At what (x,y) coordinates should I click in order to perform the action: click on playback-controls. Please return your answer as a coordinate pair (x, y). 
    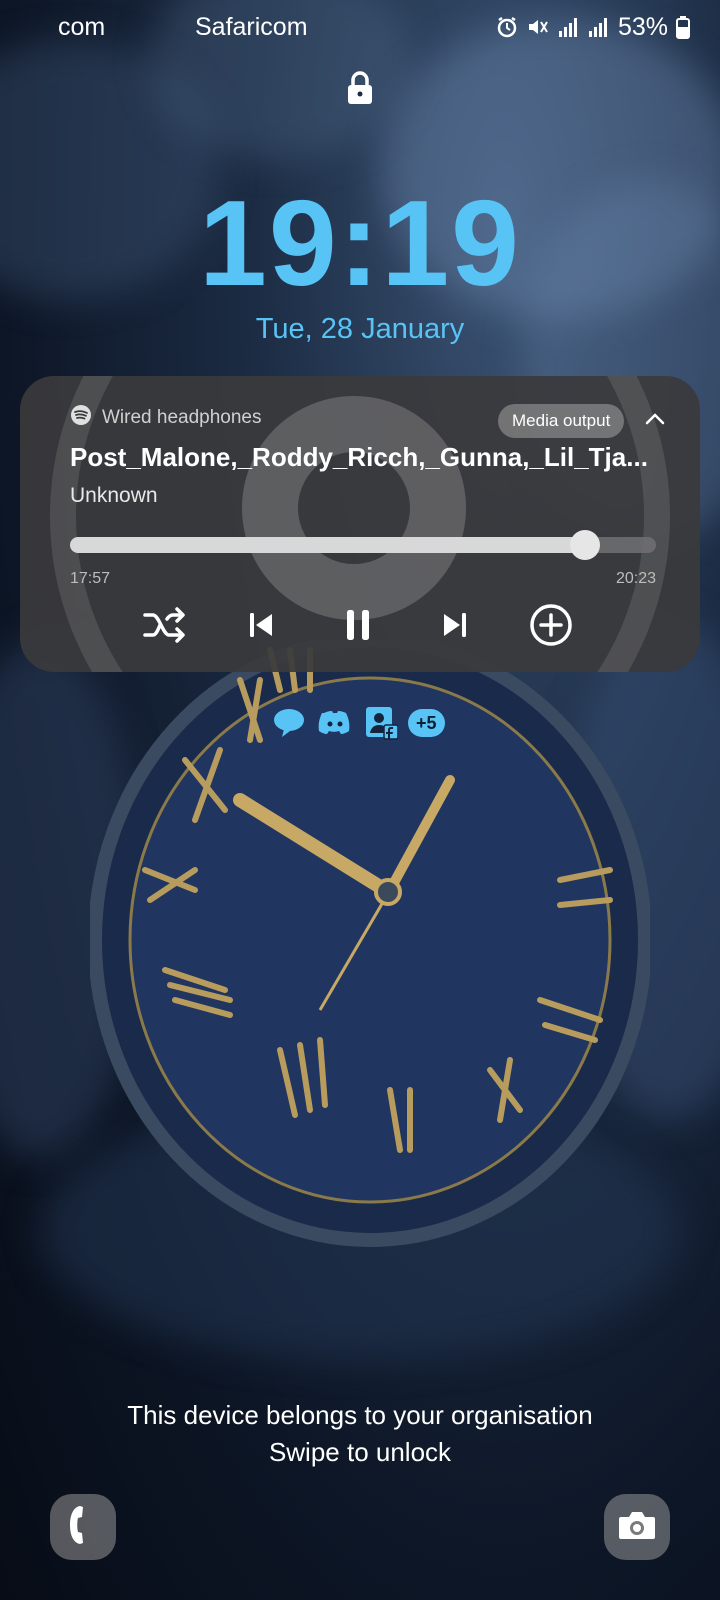
    Looking at the image, I should click on (360, 625).